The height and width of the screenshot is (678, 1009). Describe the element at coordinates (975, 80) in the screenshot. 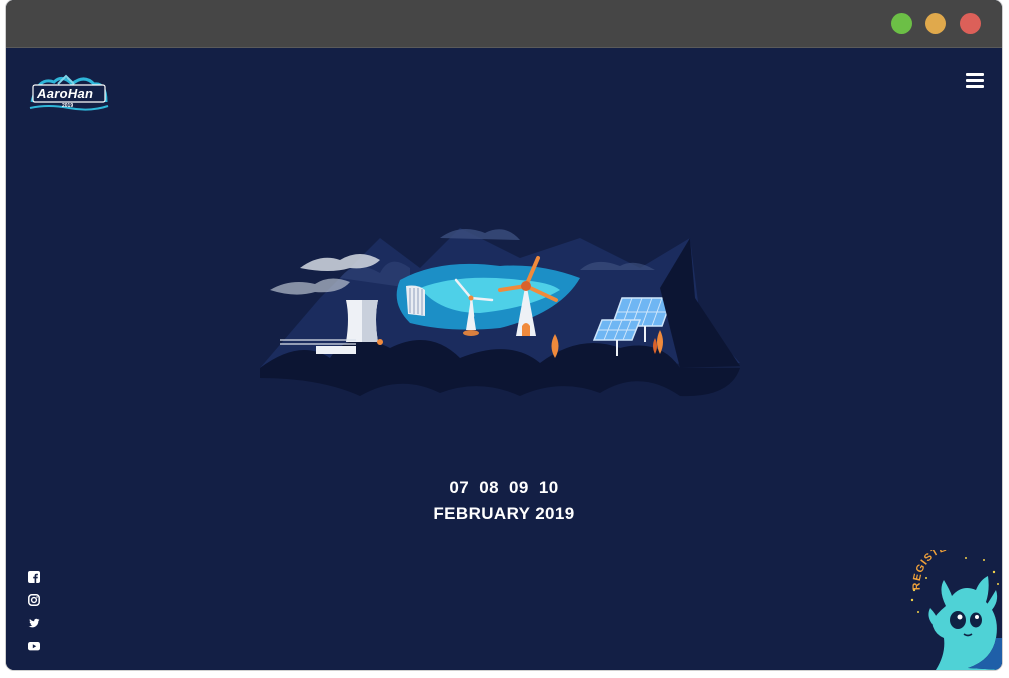

I see `hamburger-menu-icon` at that location.